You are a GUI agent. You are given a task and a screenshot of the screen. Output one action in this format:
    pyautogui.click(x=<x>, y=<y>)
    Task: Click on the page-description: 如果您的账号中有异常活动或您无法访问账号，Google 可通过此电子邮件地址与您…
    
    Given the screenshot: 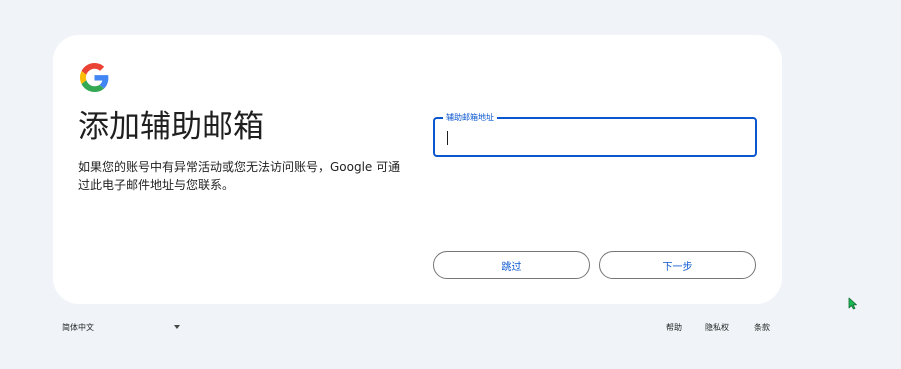 What is the action you would take?
    pyautogui.click(x=239, y=176)
    